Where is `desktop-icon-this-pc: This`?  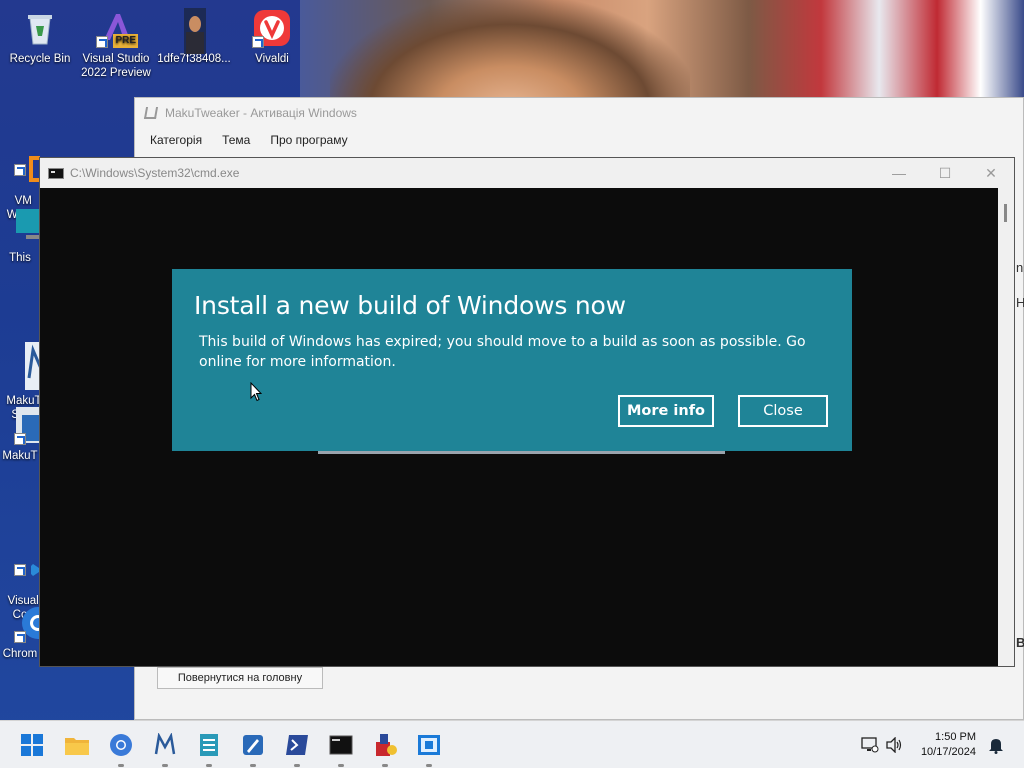
desktop-icon-this-pc: This is located at coordinates (20, 236).